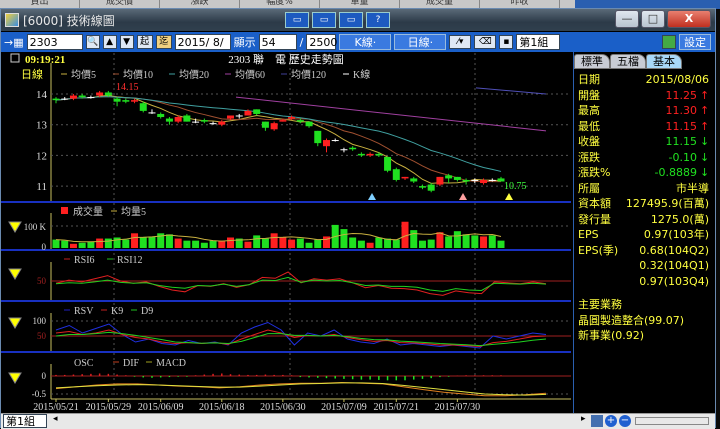 The width and height of the screenshot is (720, 429). What do you see at coordinates (244, 42) in the screenshot?
I see `show-label: 顯示` at bounding box center [244, 42].